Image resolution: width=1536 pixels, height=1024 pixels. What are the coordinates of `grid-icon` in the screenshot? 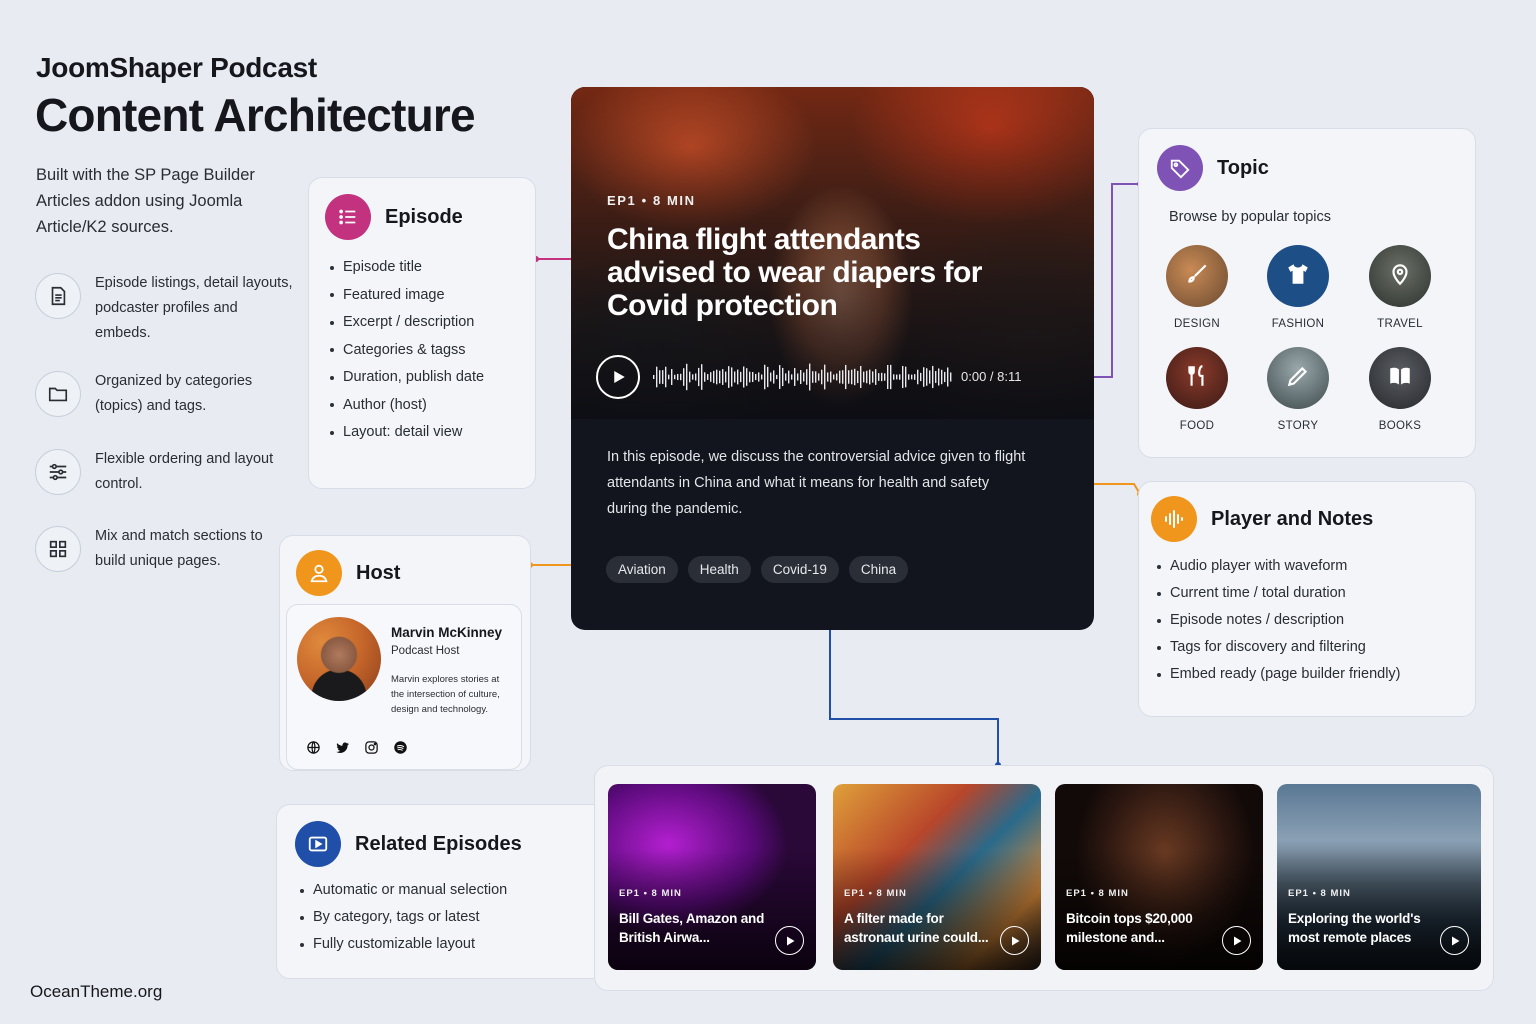 It's located at (58, 549).